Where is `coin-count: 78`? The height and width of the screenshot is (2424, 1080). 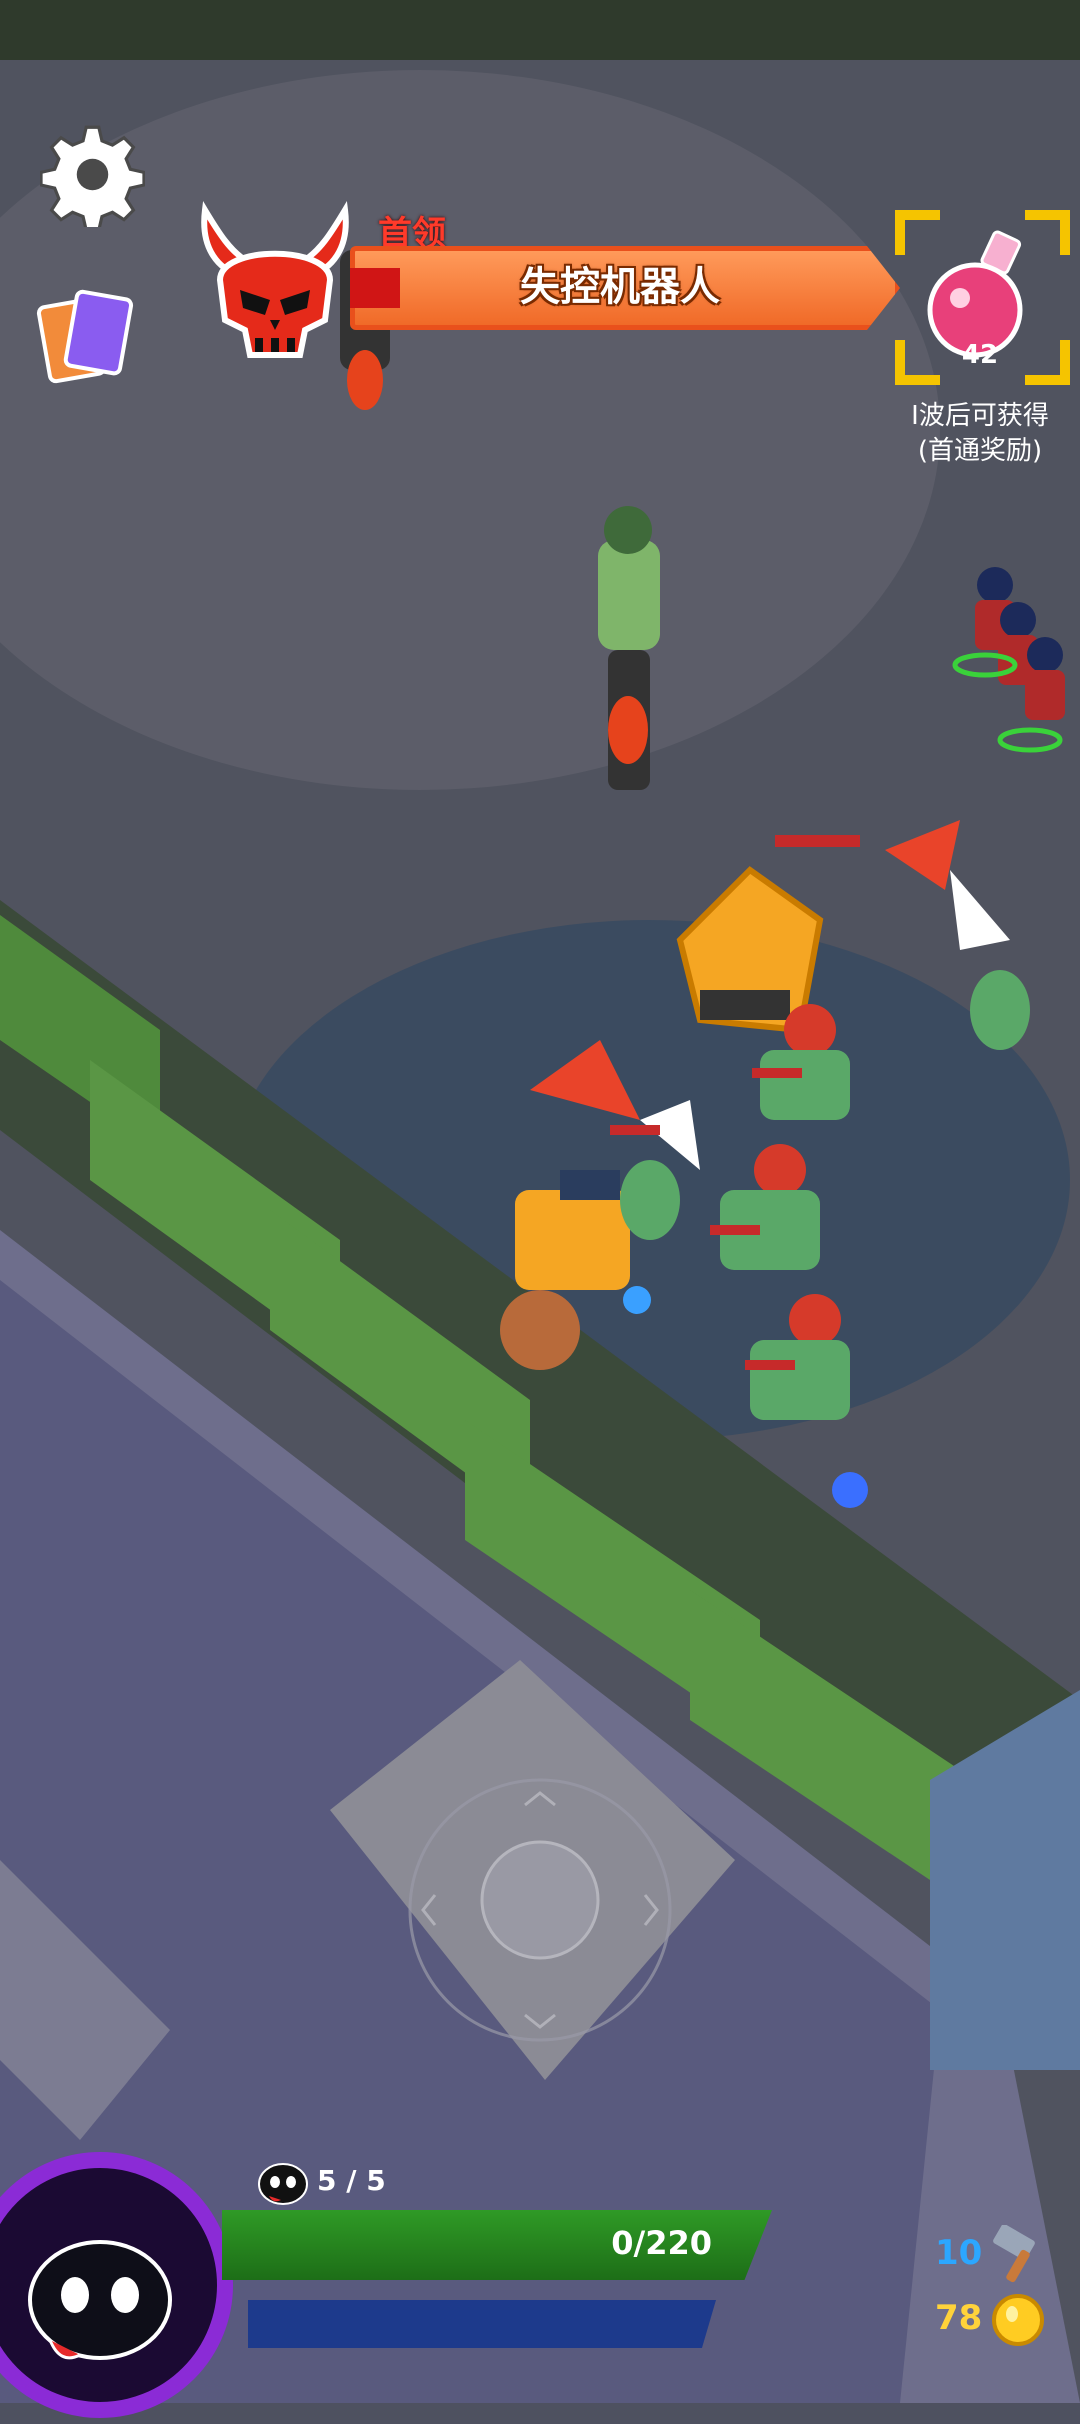 coin-count: 78 is located at coordinates (959, 2318).